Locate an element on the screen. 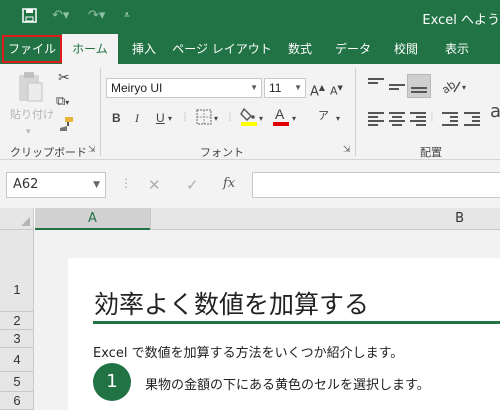  align-left-icon is located at coordinates (376, 119).